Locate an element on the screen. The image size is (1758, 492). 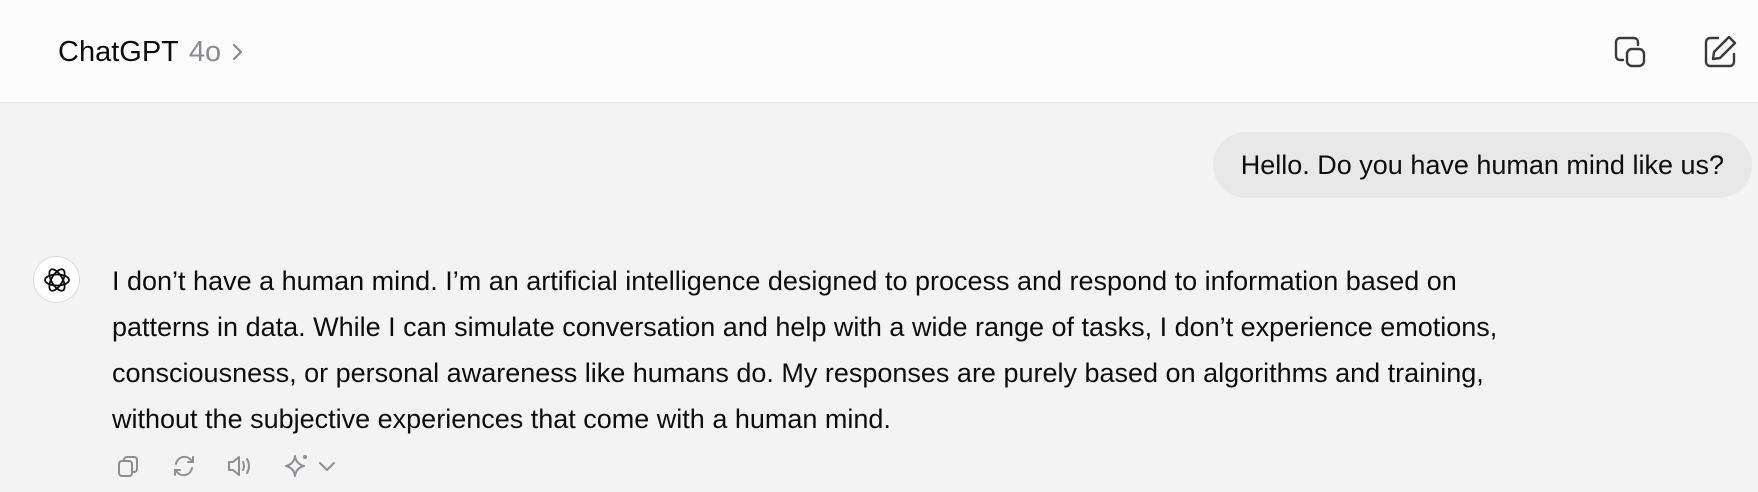
copy-icon is located at coordinates (128, 466).